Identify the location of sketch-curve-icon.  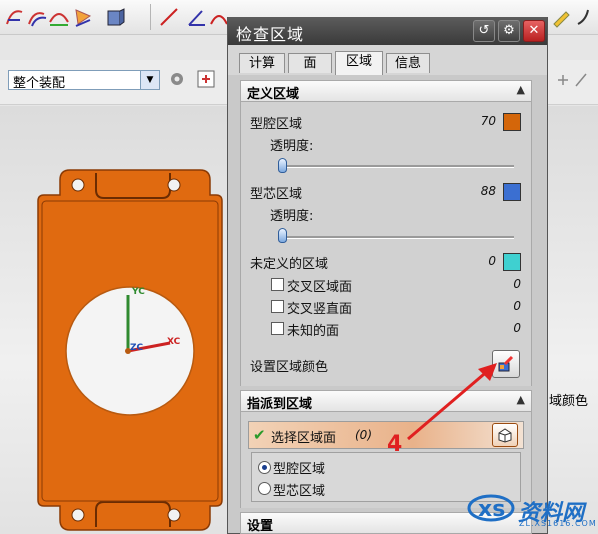
(15, 17).